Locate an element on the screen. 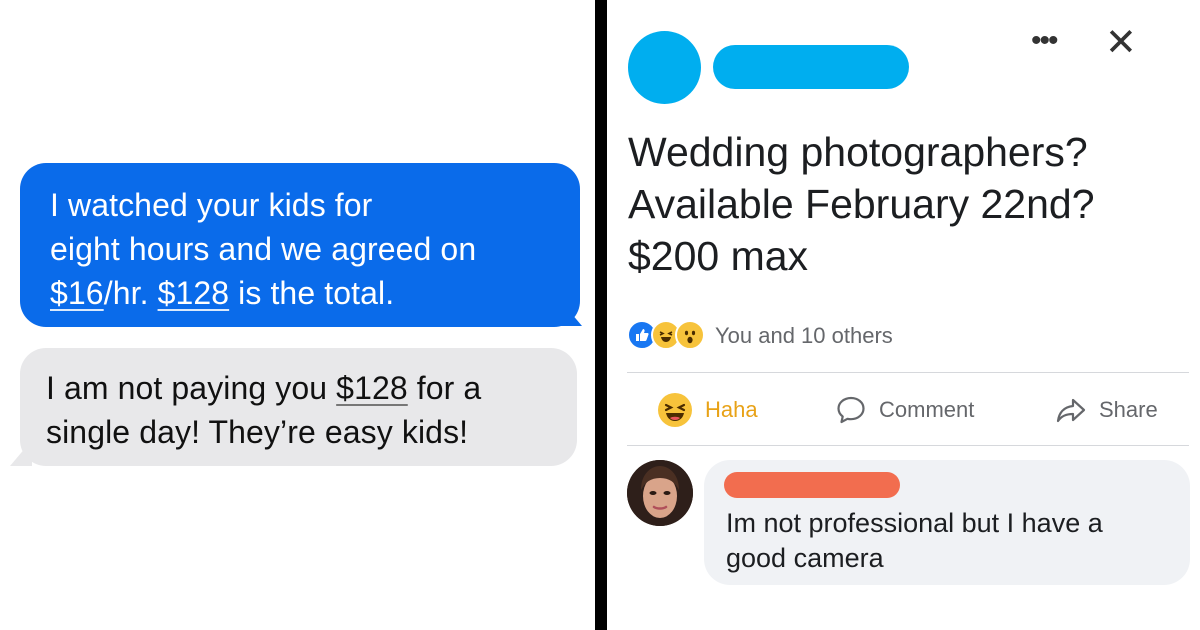  total-amount-link: $128 is located at coordinates (194, 293).